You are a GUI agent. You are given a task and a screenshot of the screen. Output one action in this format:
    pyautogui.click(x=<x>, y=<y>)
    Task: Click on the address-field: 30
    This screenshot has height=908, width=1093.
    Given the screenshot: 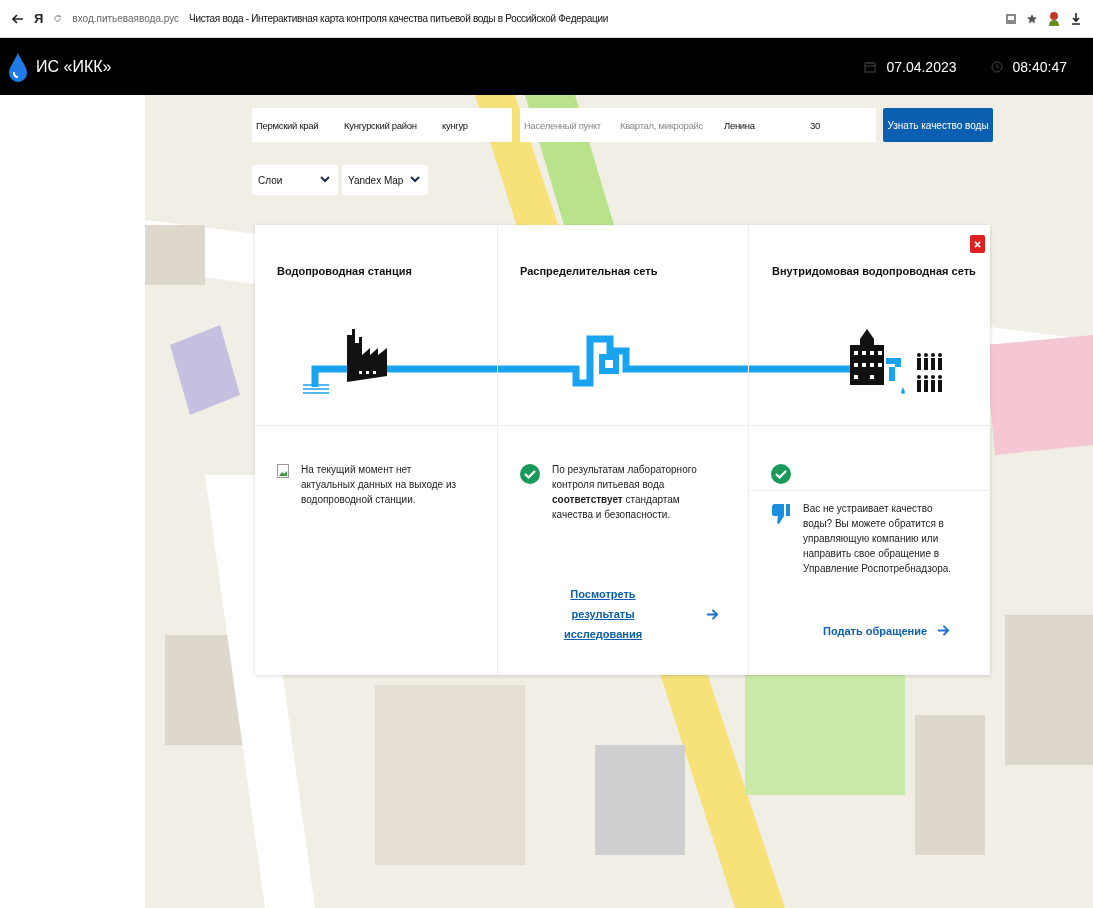 What is the action you would take?
    pyautogui.click(x=841, y=125)
    